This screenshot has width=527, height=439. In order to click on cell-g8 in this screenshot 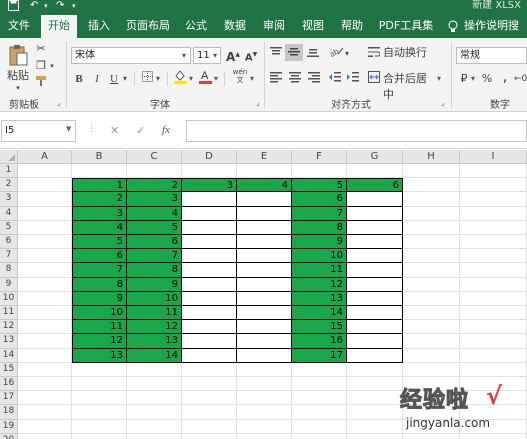, I will do `click(375, 270)`.